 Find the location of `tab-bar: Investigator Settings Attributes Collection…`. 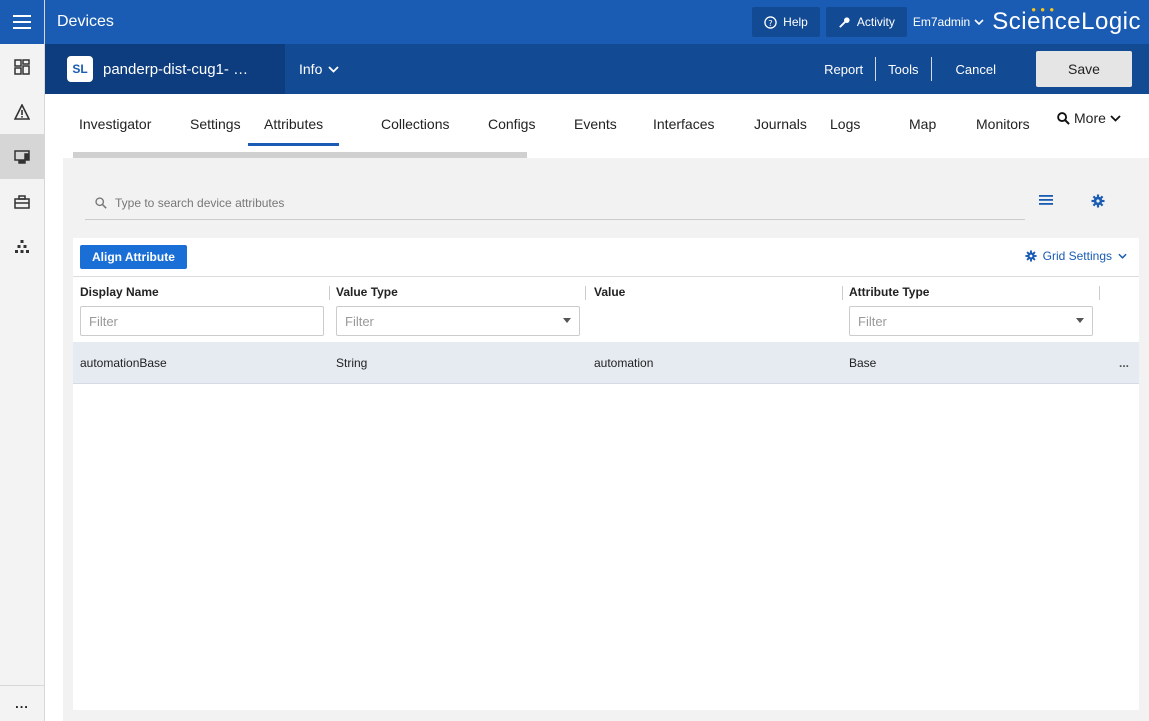

tab-bar: Investigator Settings Attributes Collection… is located at coordinates (597, 126).